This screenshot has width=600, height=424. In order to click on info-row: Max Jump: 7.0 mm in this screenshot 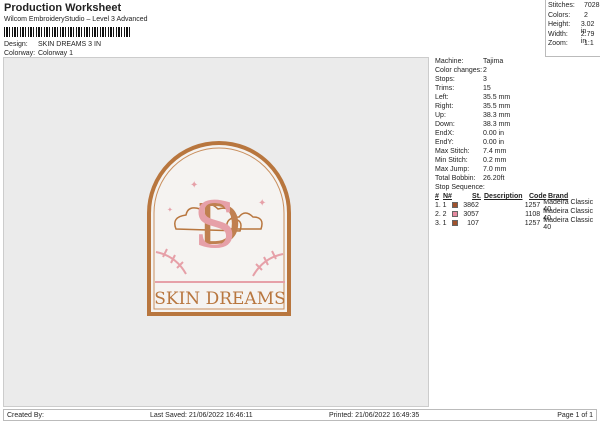, I will do `click(517, 170)`.